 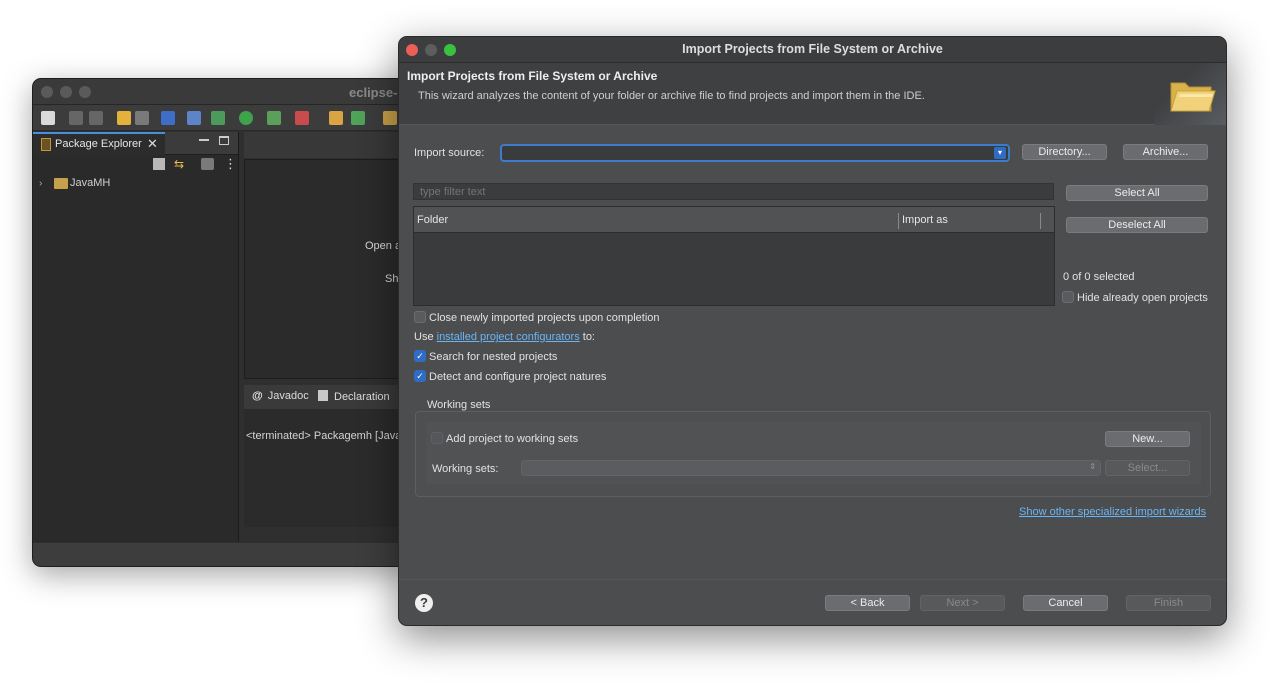 What do you see at coordinates (135, 185) in the screenshot?
I see `tree-item: › JavaMH` at bounding box center [135, 185].